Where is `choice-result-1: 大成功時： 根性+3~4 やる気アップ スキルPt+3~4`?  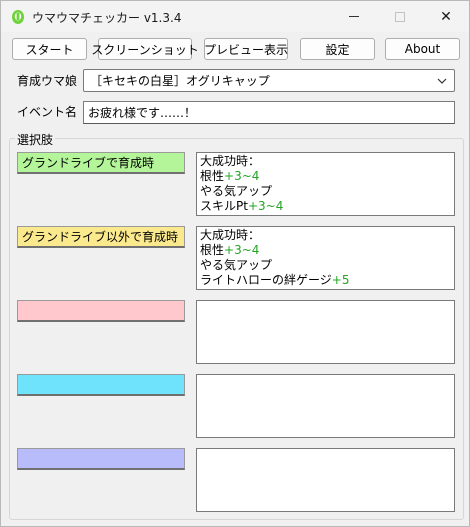
choice-result-1: 大成功時： 根性+3~4 やる気アップ スキルPt+3~4 is located at coordinates (325, 184).